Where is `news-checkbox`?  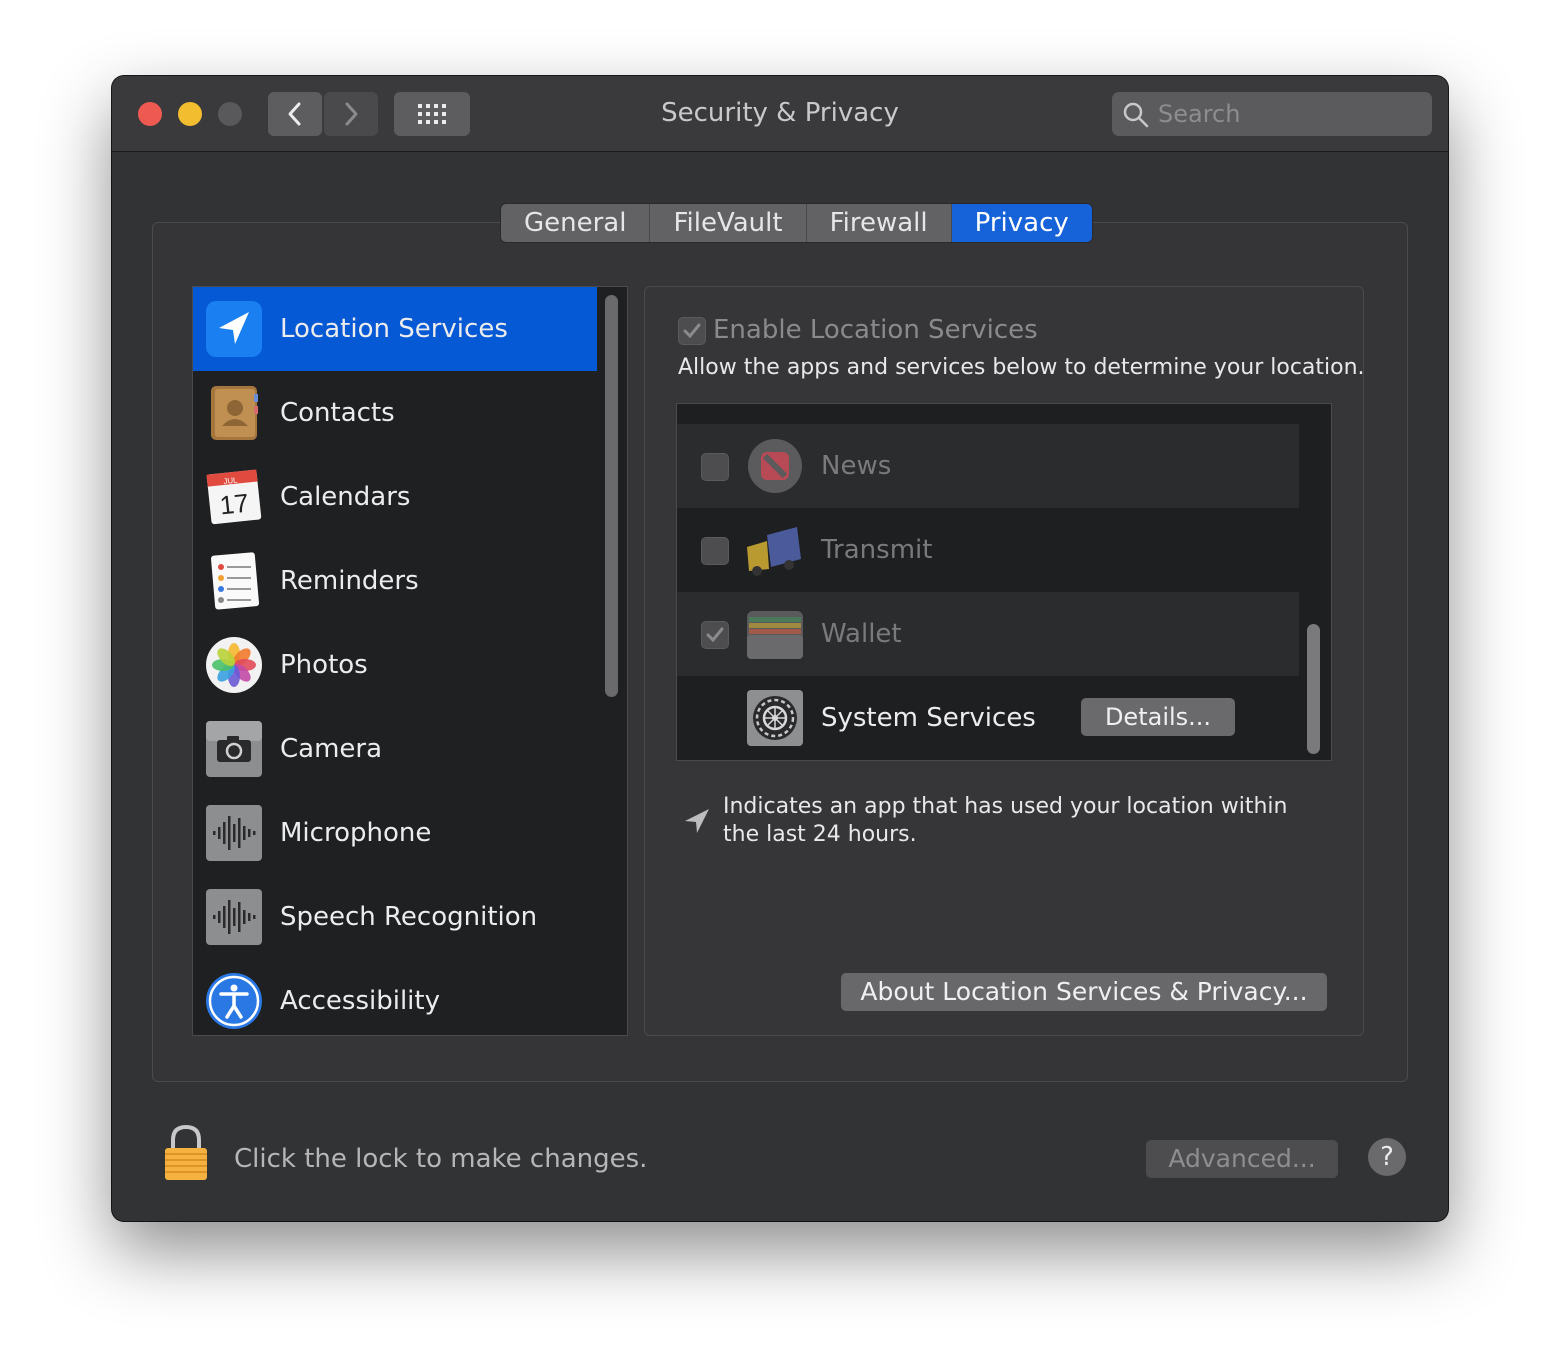
news-checkbox is located at coordinates (715, 467).